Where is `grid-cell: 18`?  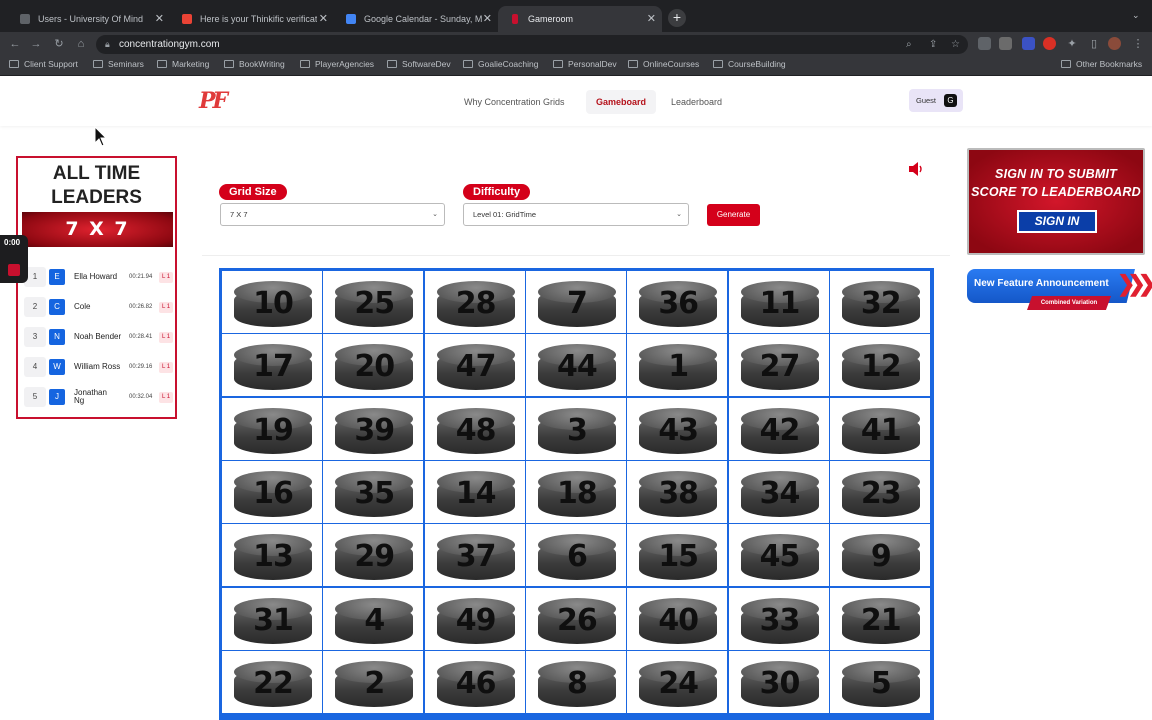
grid-cell: 18 is located at coordinates (575, 491).